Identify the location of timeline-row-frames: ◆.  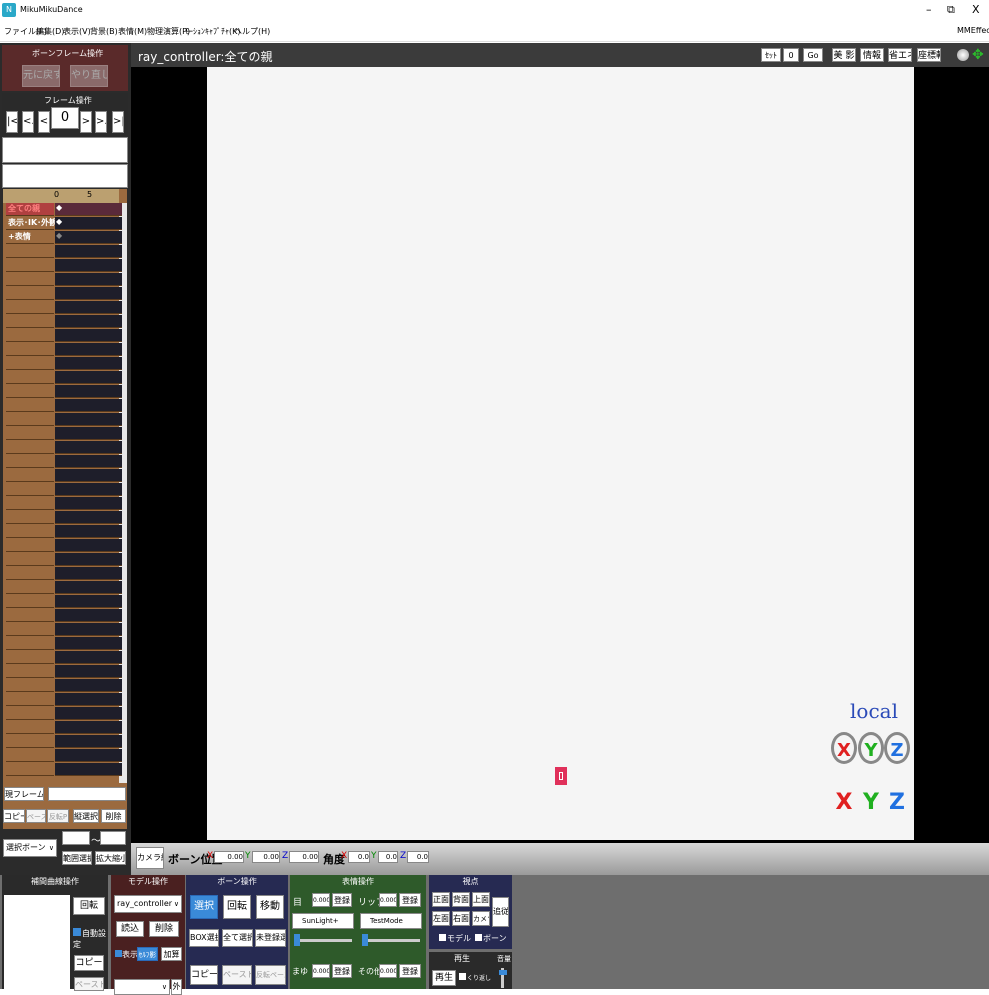
(88, 209).